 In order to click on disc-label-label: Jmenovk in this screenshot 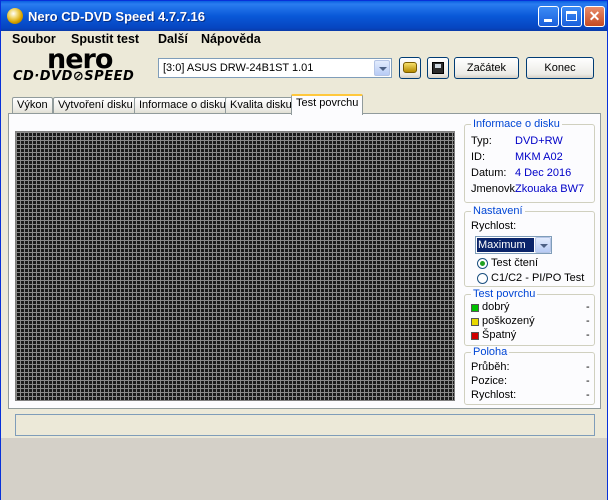, I will do `click(493, 189)`.